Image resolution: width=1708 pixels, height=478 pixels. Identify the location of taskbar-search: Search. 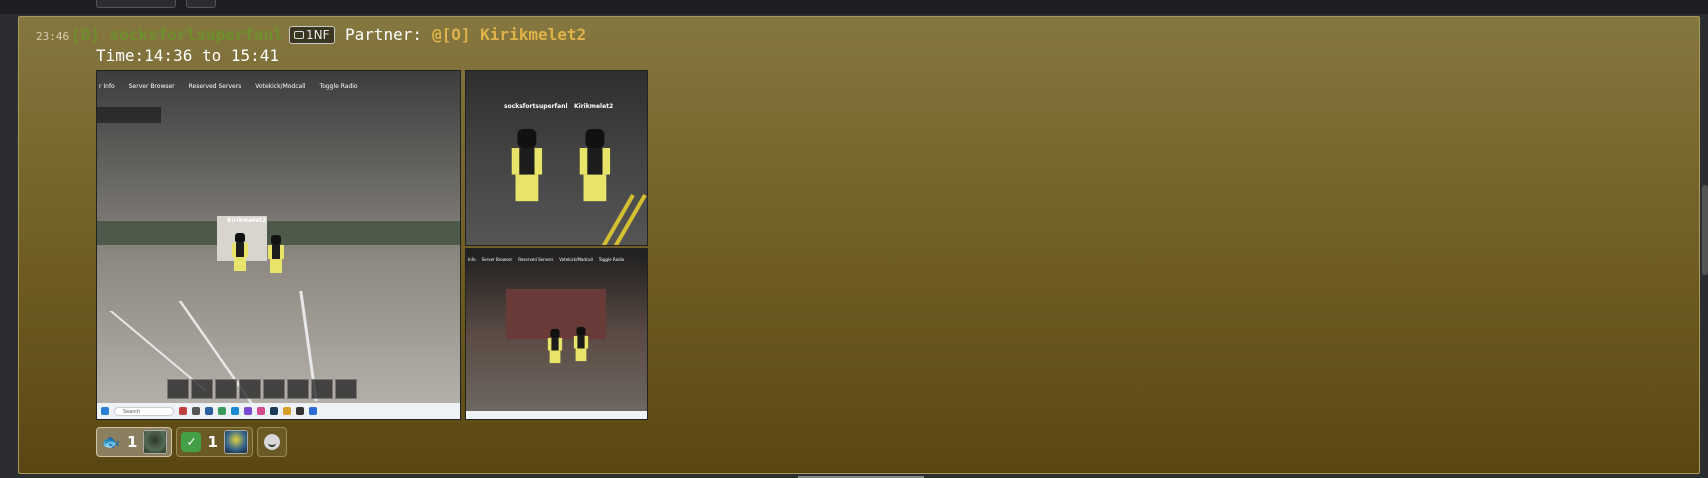
(144, 411).